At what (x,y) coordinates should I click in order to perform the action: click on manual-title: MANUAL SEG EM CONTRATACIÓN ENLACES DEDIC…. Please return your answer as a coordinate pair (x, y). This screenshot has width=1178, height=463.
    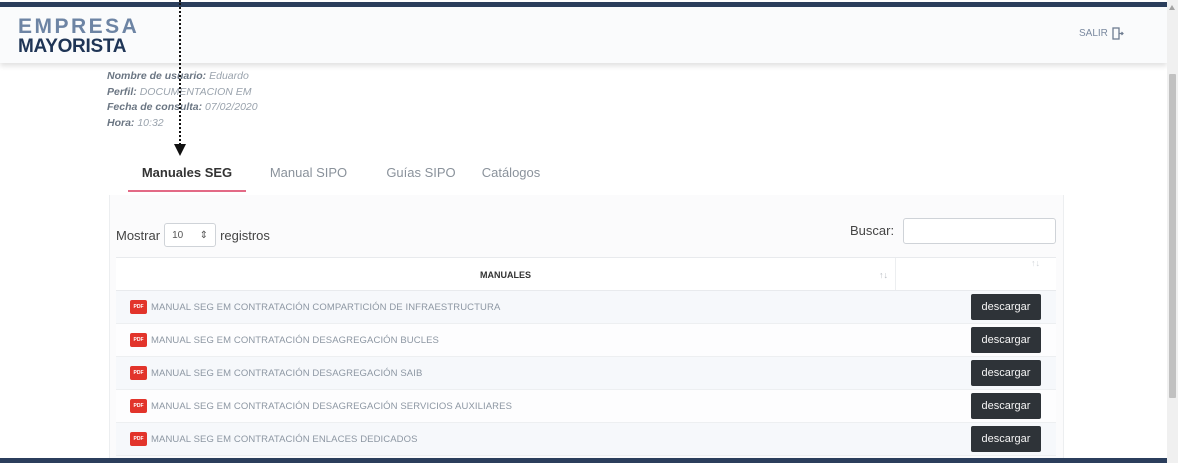
    Looking at the image, I should click on (284, 439).